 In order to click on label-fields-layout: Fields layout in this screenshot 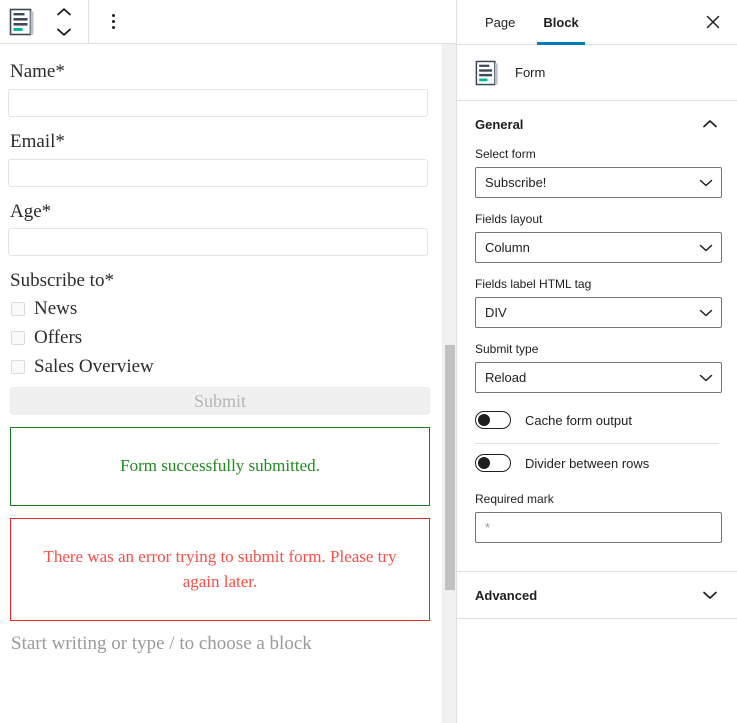, I will do `click(509, 219)`.